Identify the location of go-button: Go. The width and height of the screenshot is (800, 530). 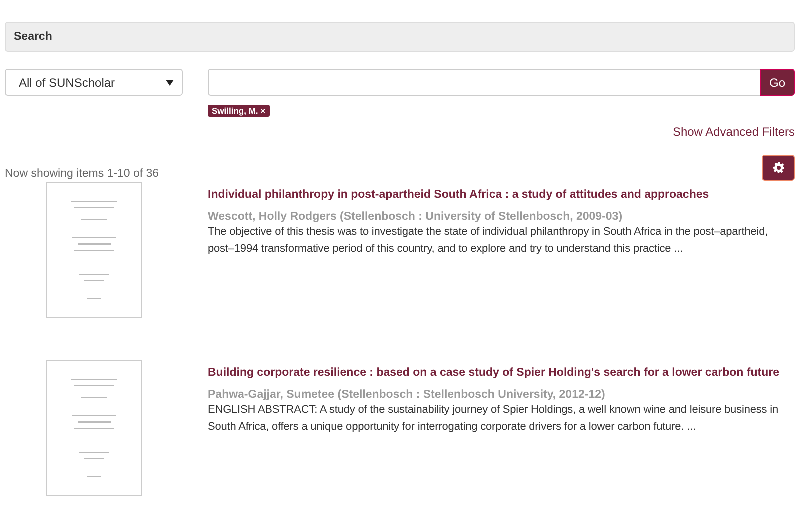
(777, 82).